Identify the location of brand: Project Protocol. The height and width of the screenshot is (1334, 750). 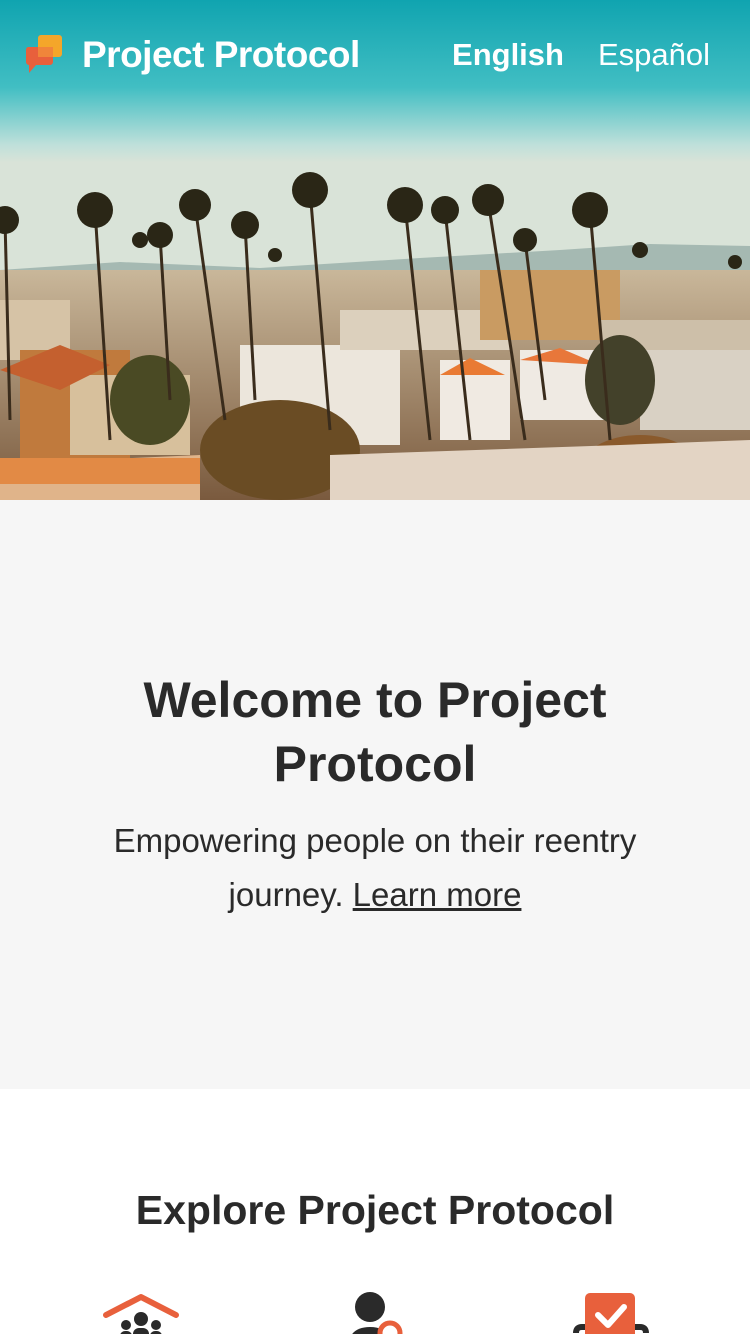
(192, 55).